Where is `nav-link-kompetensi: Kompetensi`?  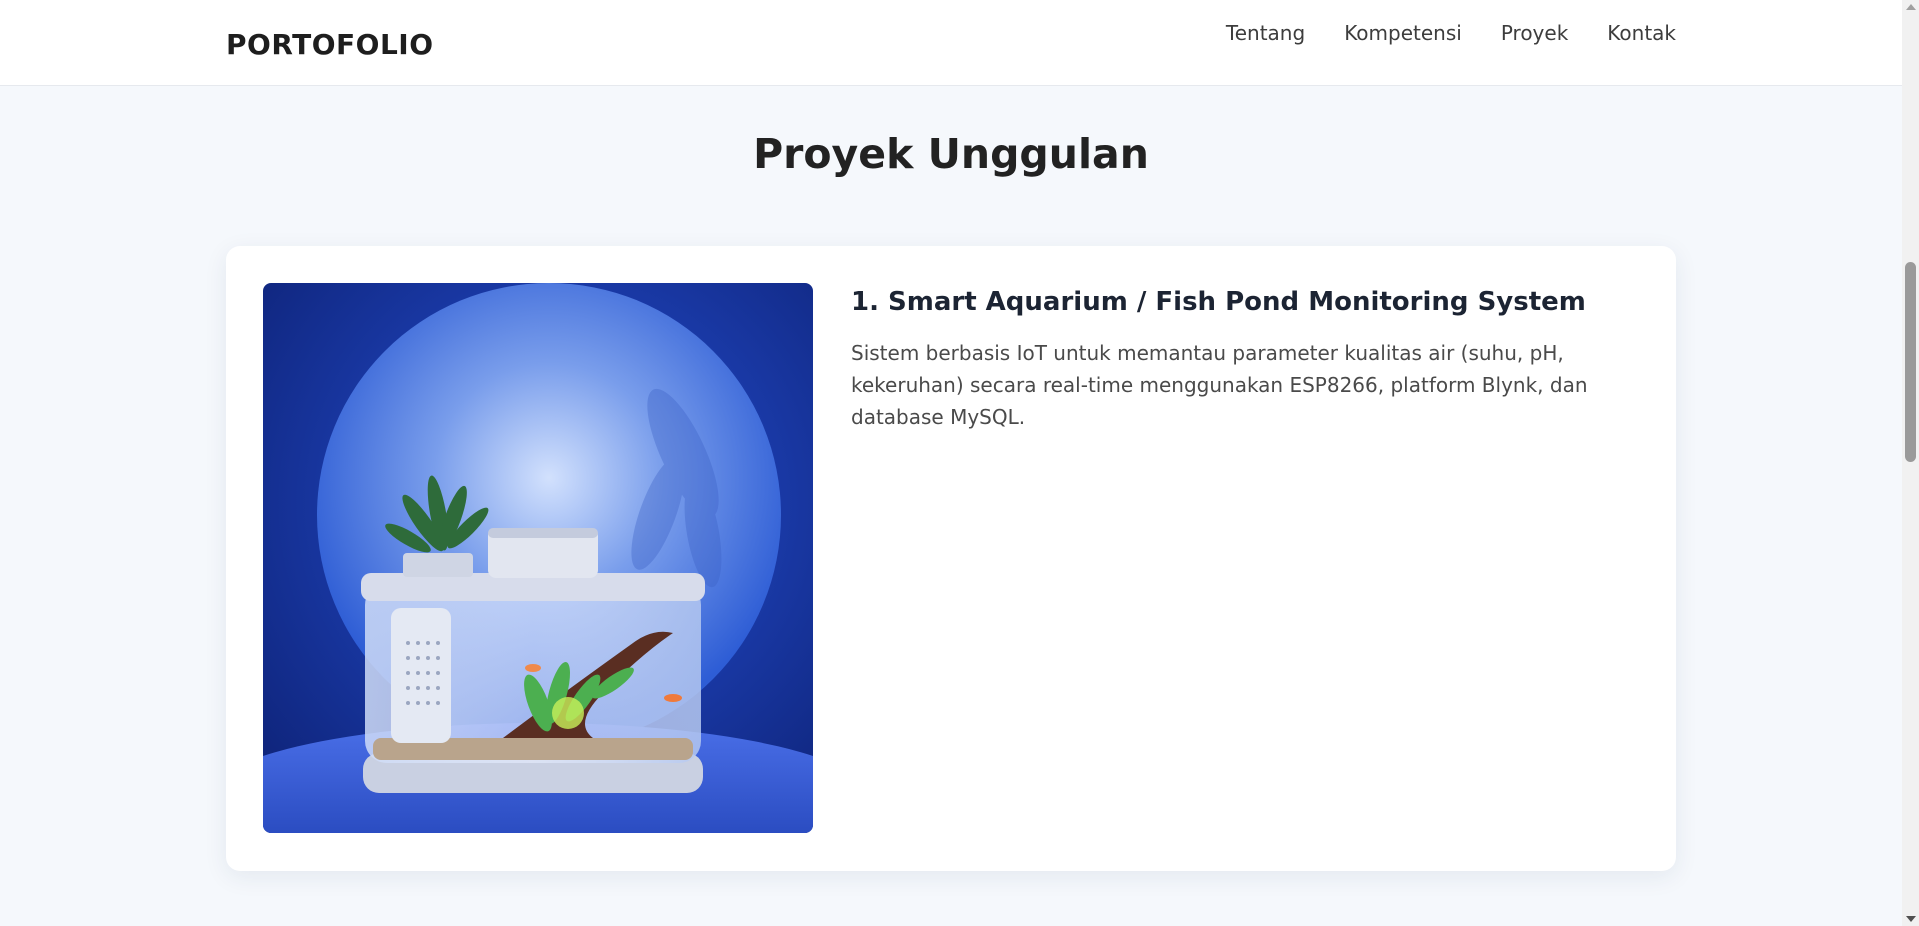
nav-link-kompetensi: Kompetensi is located at coordinates (1403, 33).